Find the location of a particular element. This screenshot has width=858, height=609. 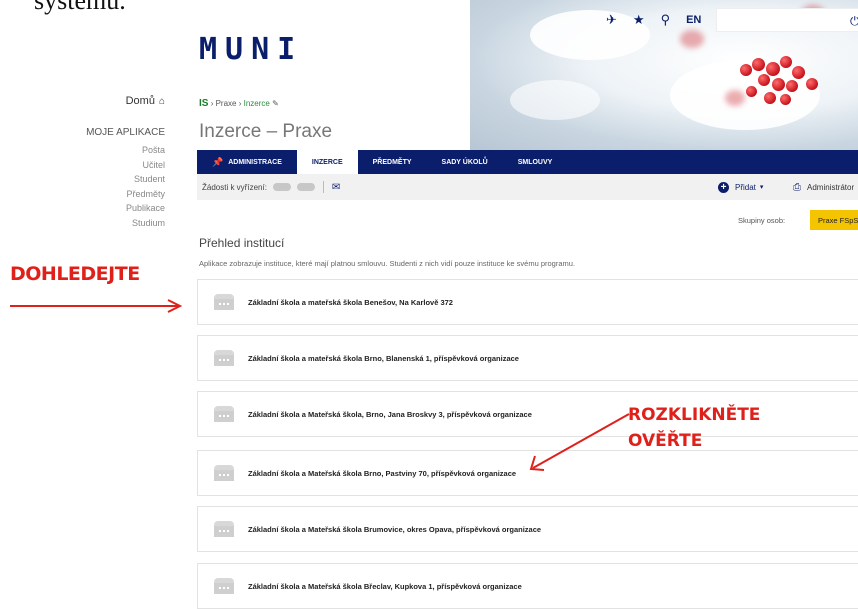

group-praxe-button: Praxe FSpS is located at coordinates (834, 220).